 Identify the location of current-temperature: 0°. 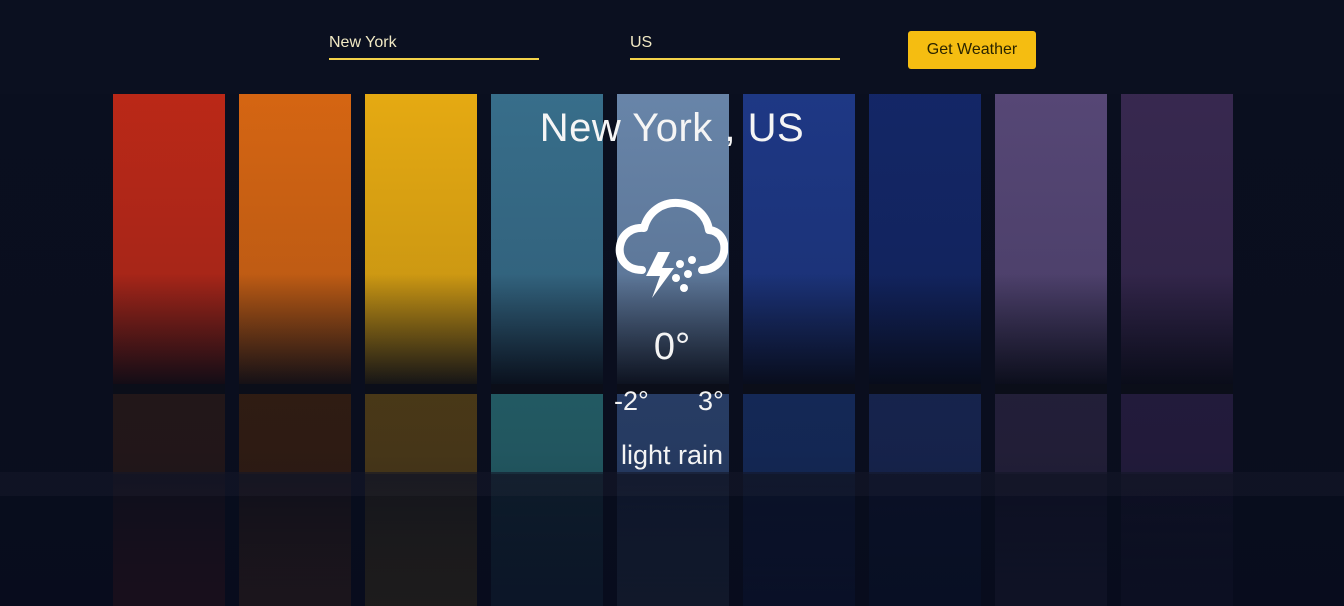
(672, 347).